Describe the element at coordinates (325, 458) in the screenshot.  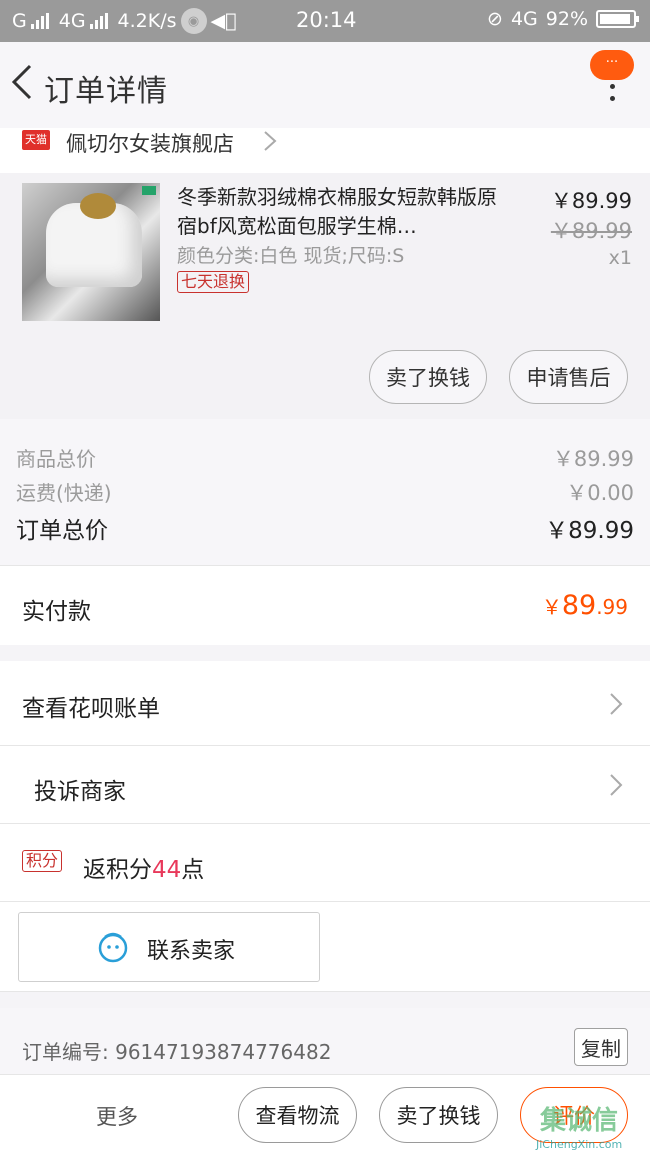
I see `goods-total-row: 商品总价 ￥89.99` at that location.